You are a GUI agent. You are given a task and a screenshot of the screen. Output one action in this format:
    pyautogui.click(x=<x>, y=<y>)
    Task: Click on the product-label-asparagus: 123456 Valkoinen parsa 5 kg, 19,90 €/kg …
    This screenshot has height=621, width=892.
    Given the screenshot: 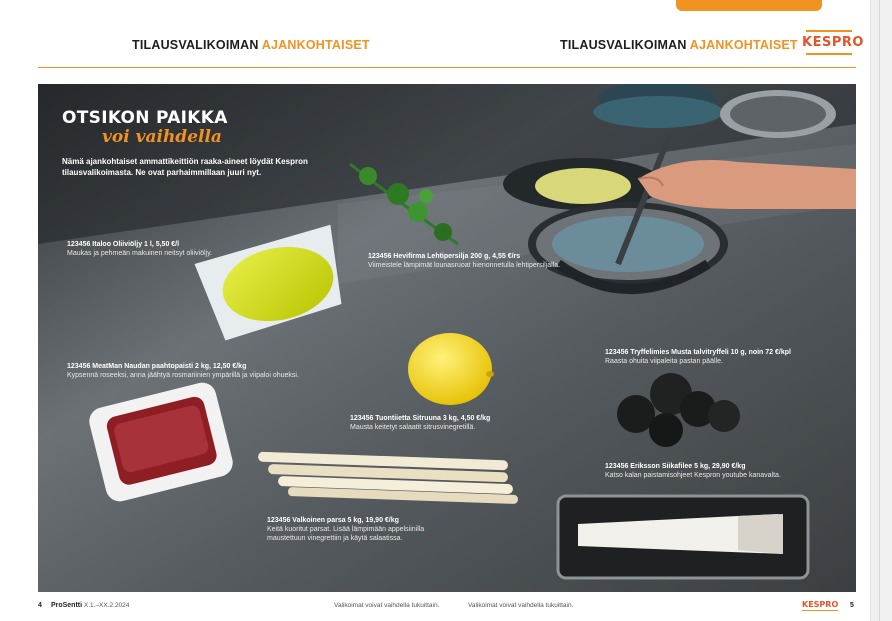 What is the action you would take?
    pyautogui.click(x=357, y=529)
    